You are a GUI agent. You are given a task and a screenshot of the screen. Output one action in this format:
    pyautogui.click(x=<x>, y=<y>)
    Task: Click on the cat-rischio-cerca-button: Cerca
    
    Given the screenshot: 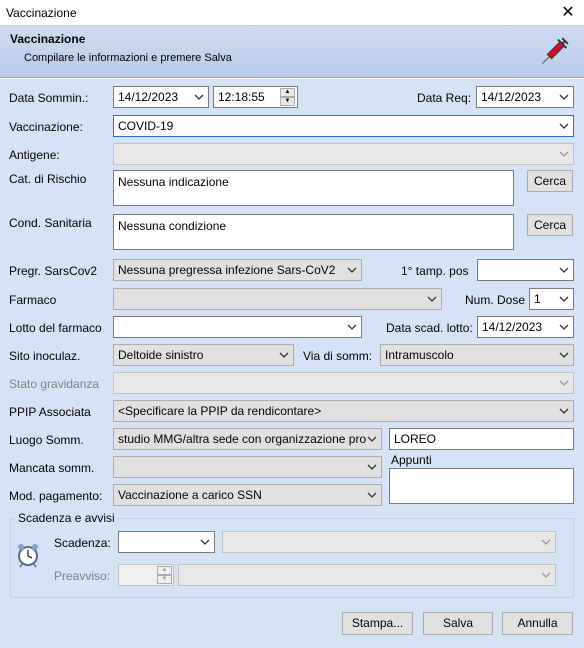 What is the action you would take?
    pyautogui.click(x=550, y=181)
    